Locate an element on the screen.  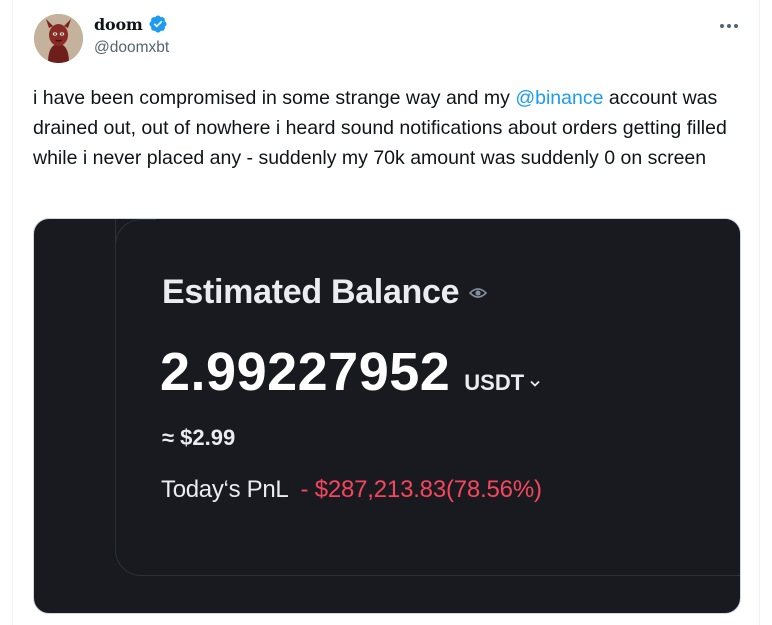
estimated-balance-label: Estimated Balance is located at coordinates (311, 292).